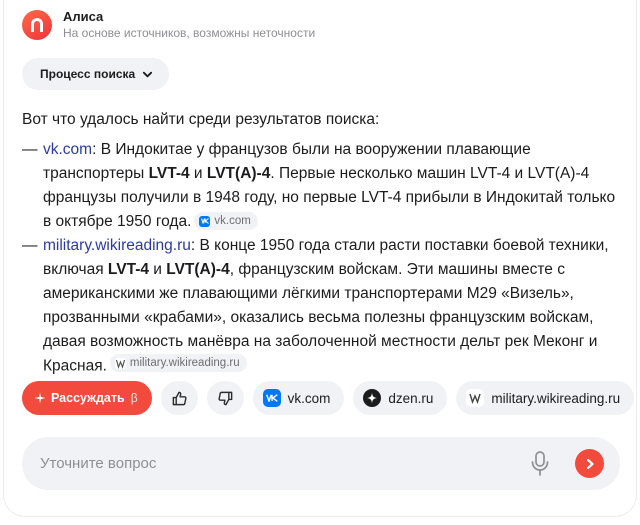 Image resolution: width=640 pixels, height=525 pixels. What do you see at coordinates (184, 363) in the screenshot?
I see `source-chip-label: military.wikireading.ru` at bounding box center [184, 363].